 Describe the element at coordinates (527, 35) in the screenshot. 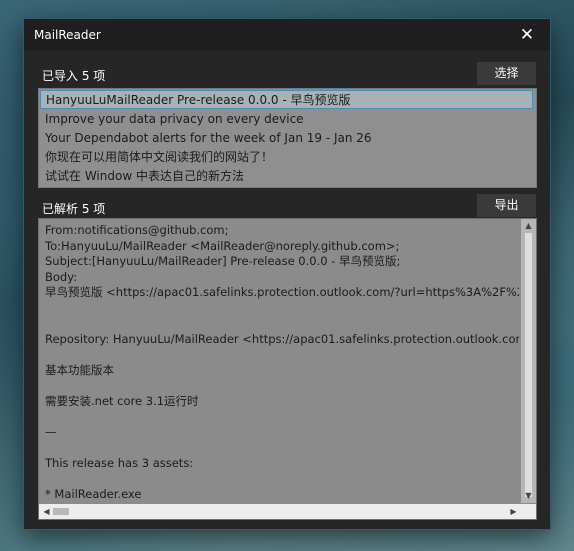

I see `close-icon: ✕` at that location.